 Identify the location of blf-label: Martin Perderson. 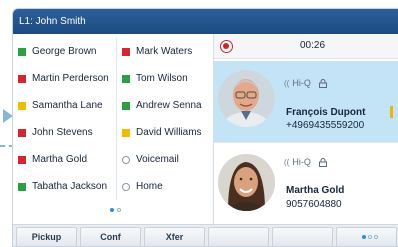
(70, 78).